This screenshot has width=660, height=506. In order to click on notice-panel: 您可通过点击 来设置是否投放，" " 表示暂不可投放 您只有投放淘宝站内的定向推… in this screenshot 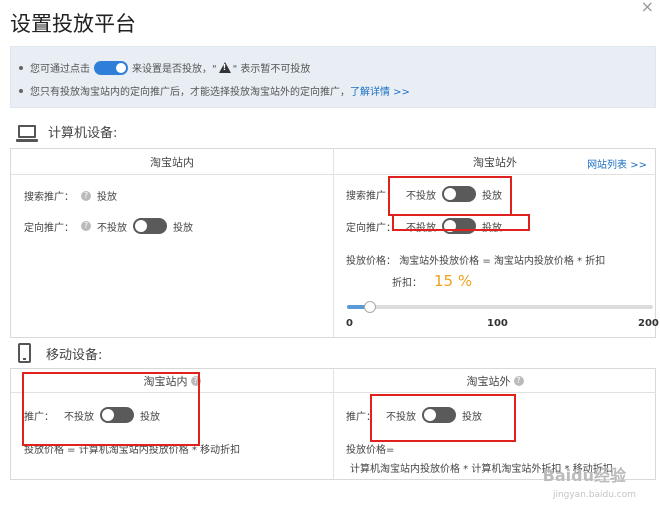, I will do `click(333, 77)`.